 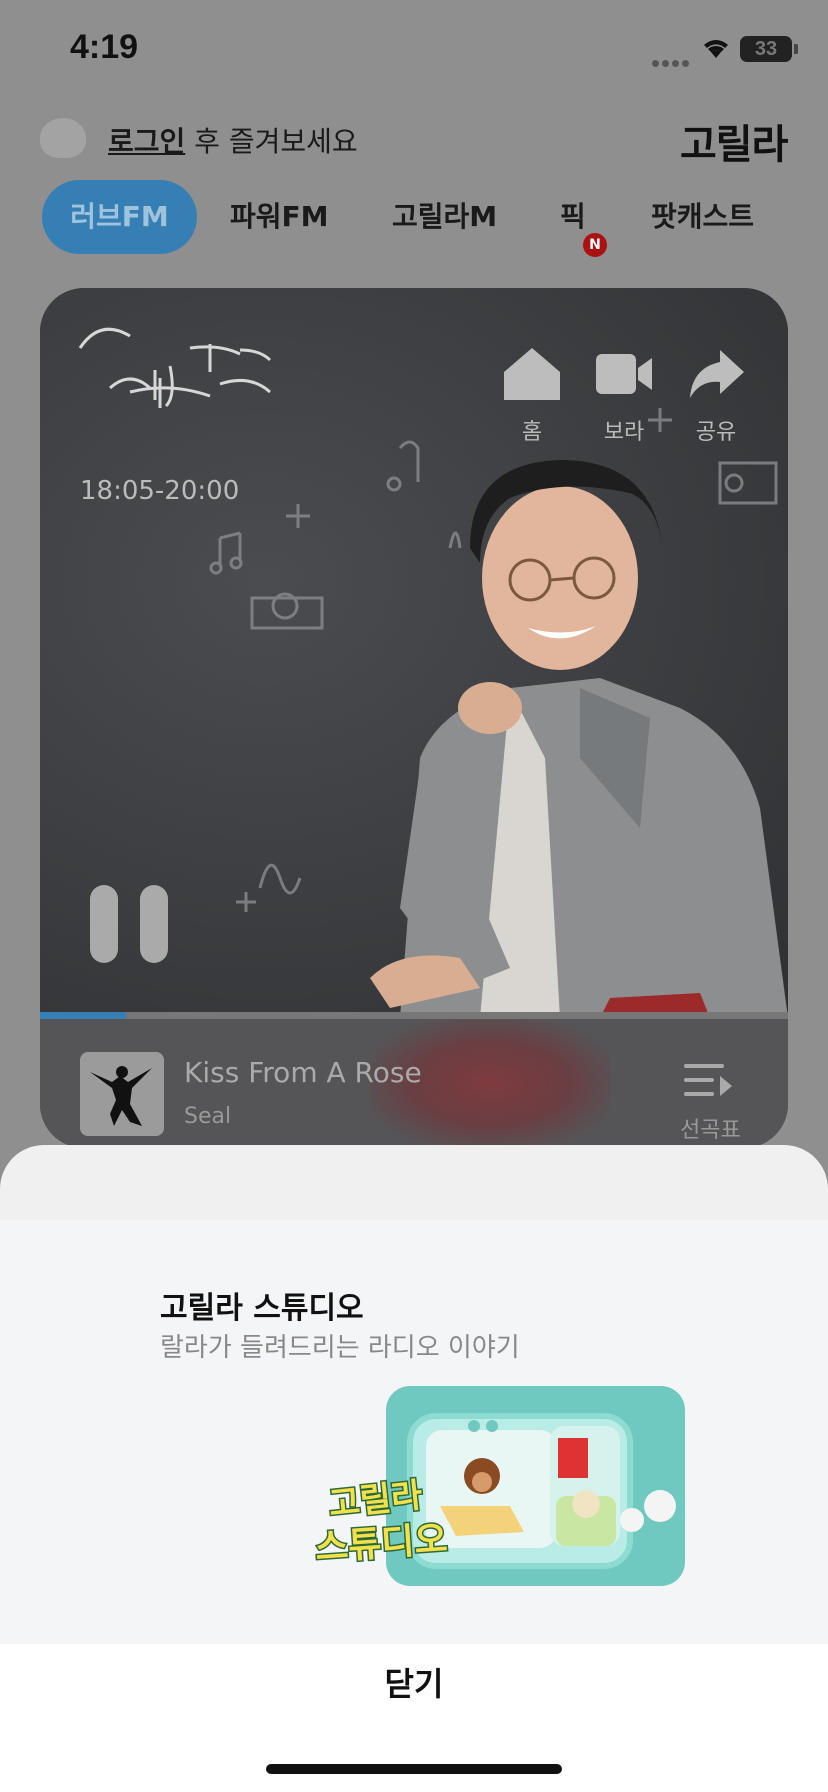 What do you see at coordinates (119, 217) in the screenshot?
I see `tab-love-fm: 러브FM` at bounding box center [119, 217].